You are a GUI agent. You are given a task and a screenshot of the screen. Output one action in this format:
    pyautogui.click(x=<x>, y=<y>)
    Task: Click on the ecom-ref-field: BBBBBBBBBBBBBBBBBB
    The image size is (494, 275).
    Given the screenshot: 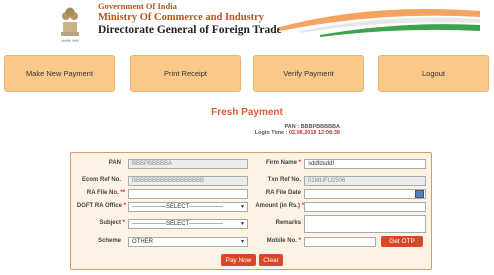 What is the action you would take?
    pyautogui.click(x=188, y=181)
    